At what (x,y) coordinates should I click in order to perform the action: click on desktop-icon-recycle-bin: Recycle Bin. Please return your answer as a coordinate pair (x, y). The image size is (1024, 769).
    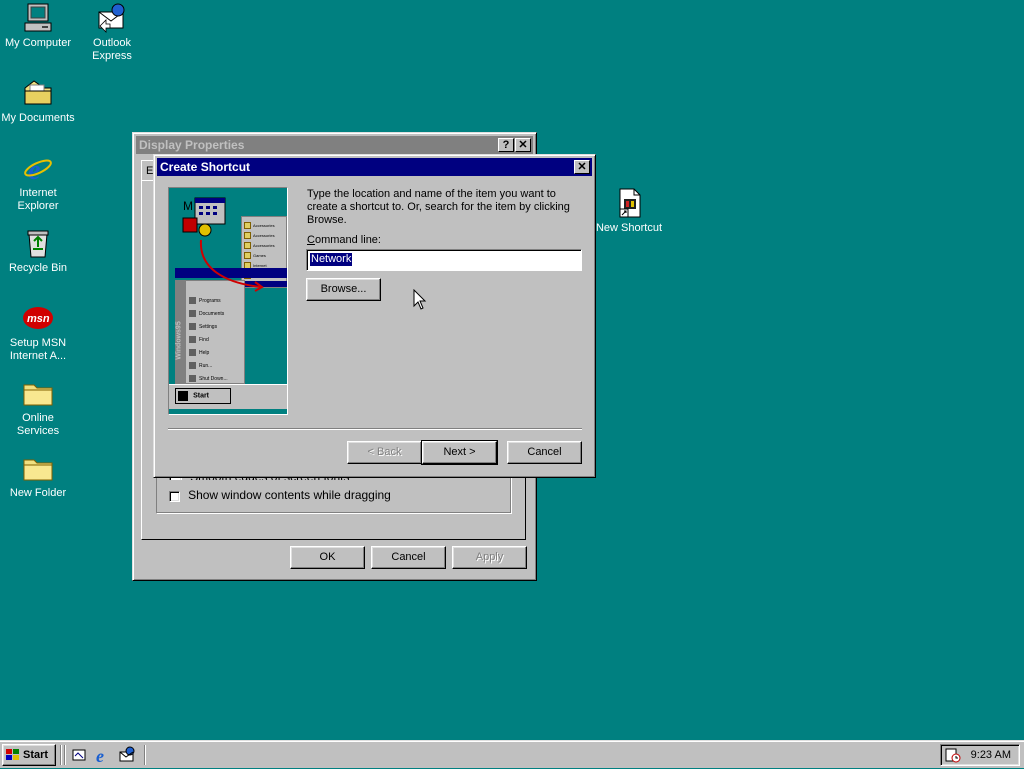
    Looking at the image, I should click on (38, 251).